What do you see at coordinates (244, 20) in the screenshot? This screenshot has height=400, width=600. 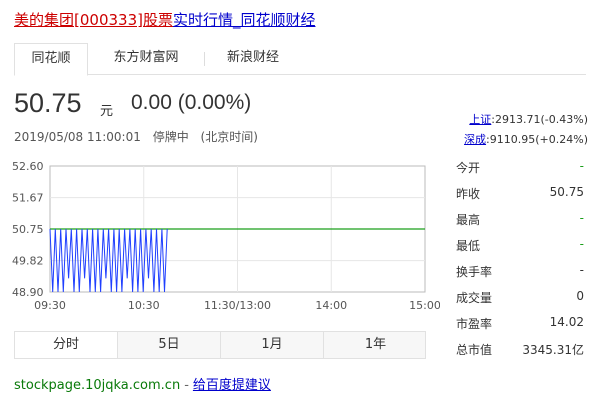 I see `title-quote-source: 实时行情_同花顺财经` at bounding box center [244, 20].